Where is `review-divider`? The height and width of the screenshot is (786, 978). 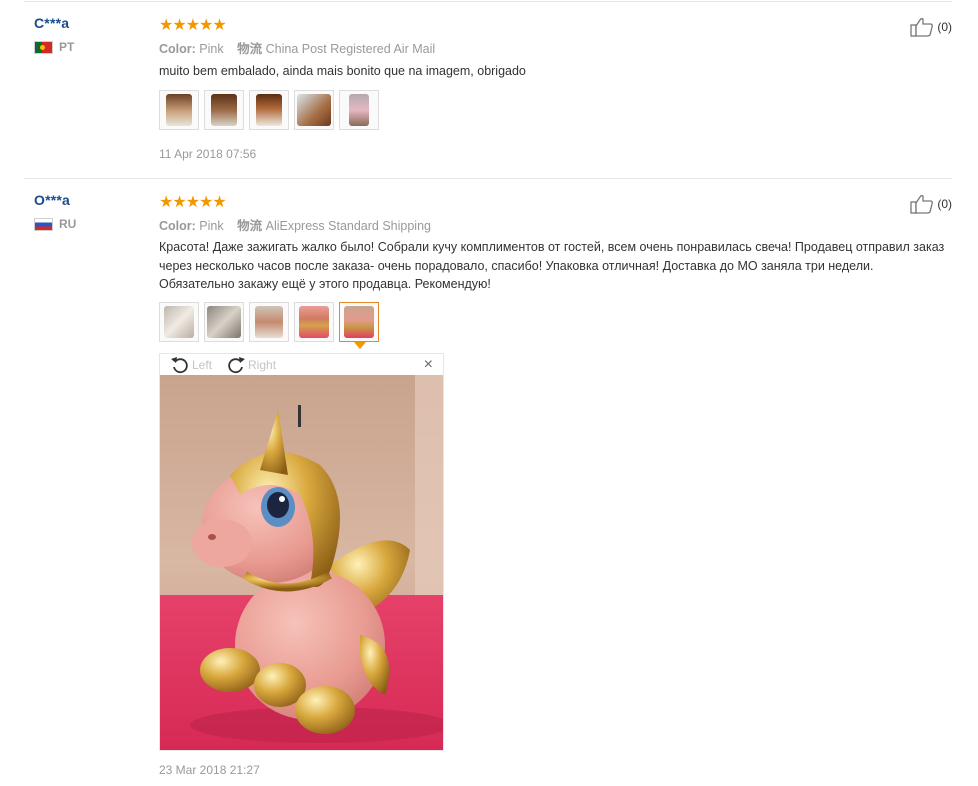
review-divider is located at coordinates (488, 178).